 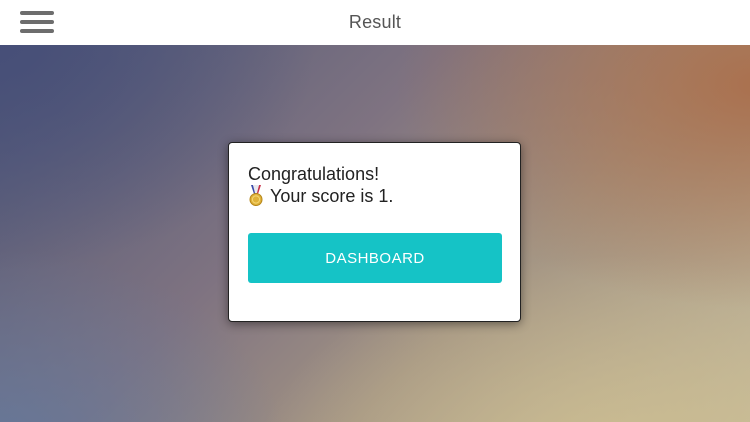 What do you see at coordinates (332, 196) in the screenshot?
I see `score-text: Your score is 1.` at bounding box center [332, 196].